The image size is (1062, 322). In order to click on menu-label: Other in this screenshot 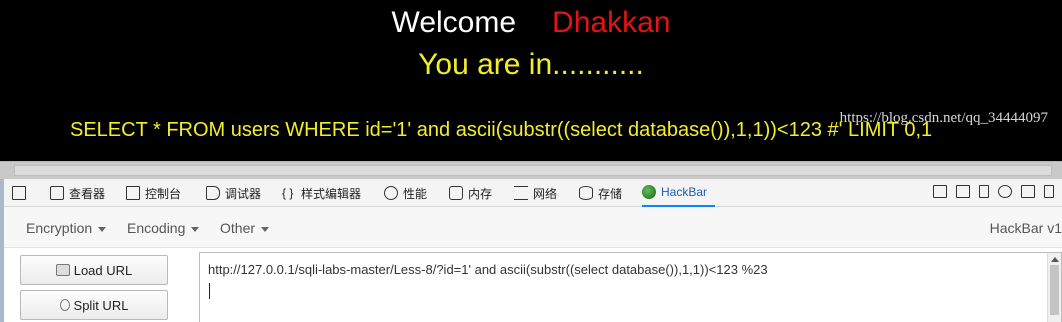, I will do `click(238, 228)`.